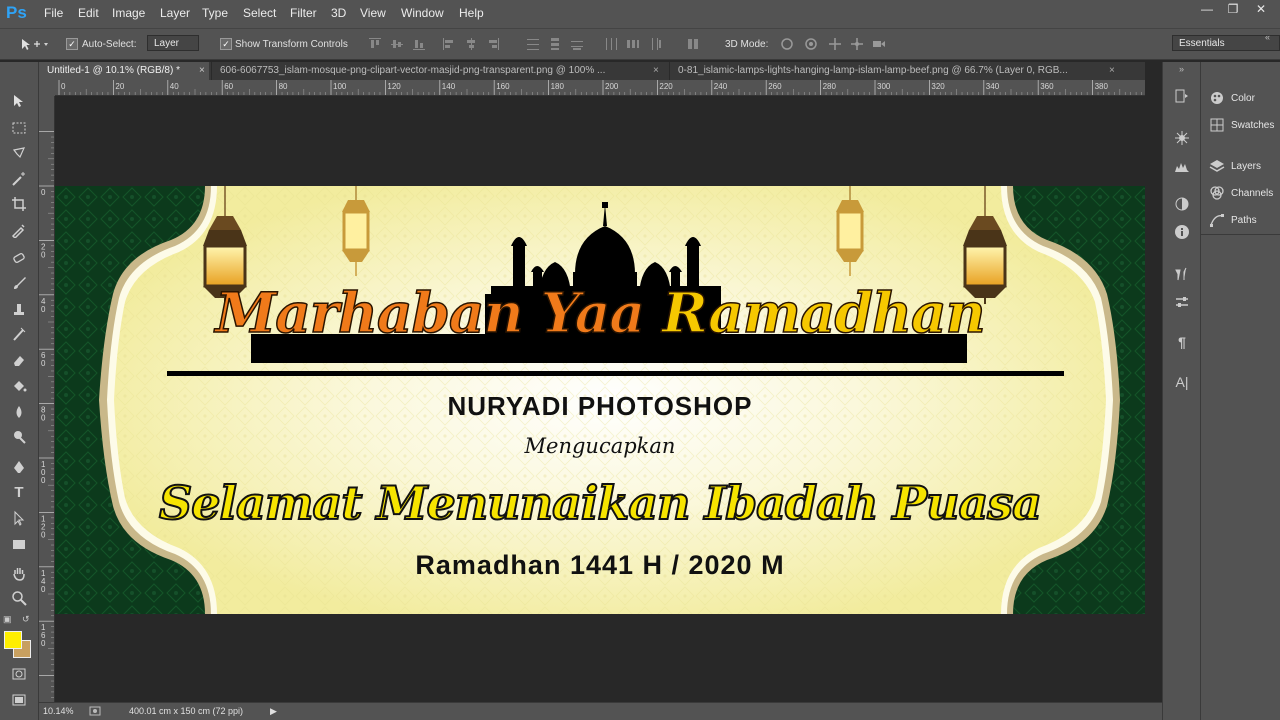 This screenshot has height=720, width=1280. Describe the element at coordinates (19, 467) in the screenshot. I see `pen-tool-icon` at that location.